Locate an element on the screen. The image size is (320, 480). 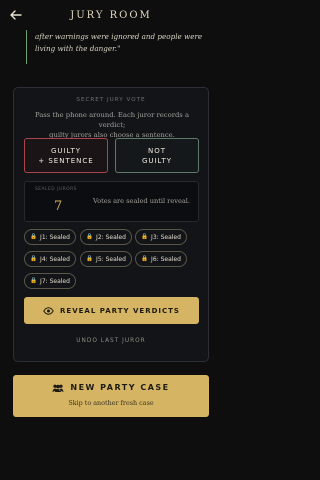
arrow-left-icon is located at coordinates (16, 15).